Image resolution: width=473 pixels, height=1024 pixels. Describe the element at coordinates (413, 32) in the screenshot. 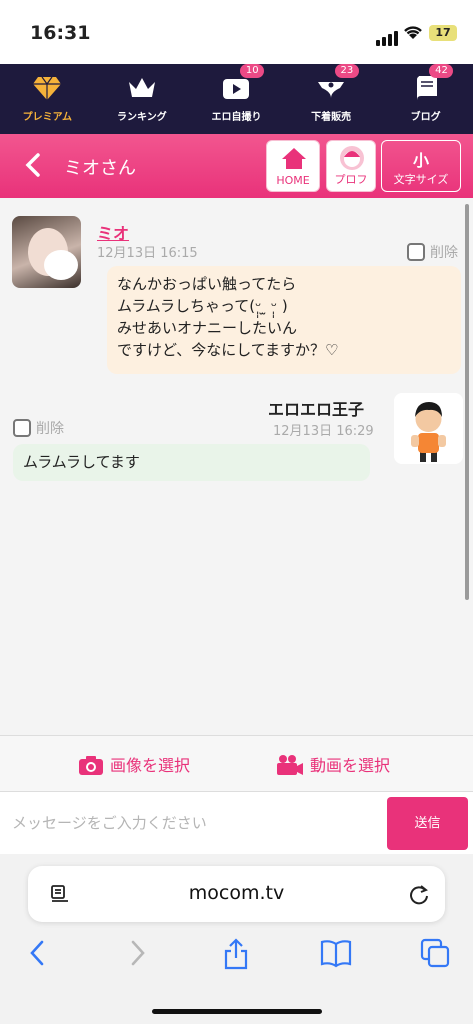

I see `wifi-icon` at that location.